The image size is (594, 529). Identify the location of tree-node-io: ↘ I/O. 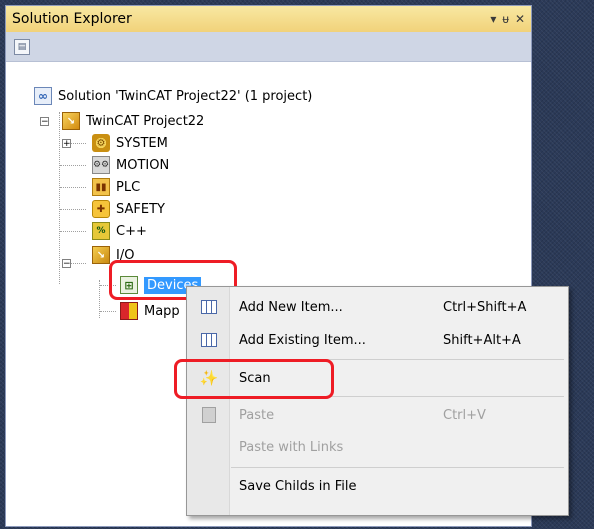
(113, 255).